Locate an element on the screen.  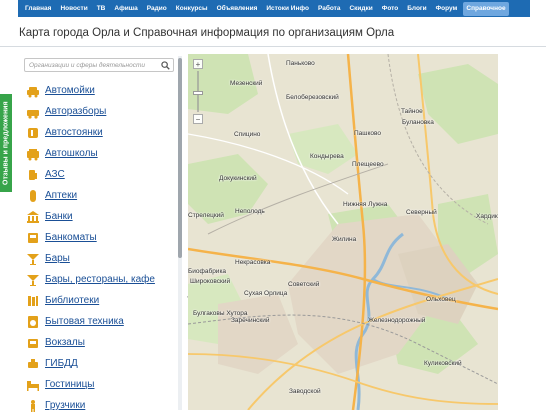
station-icon is located at coordinates (33, 343).